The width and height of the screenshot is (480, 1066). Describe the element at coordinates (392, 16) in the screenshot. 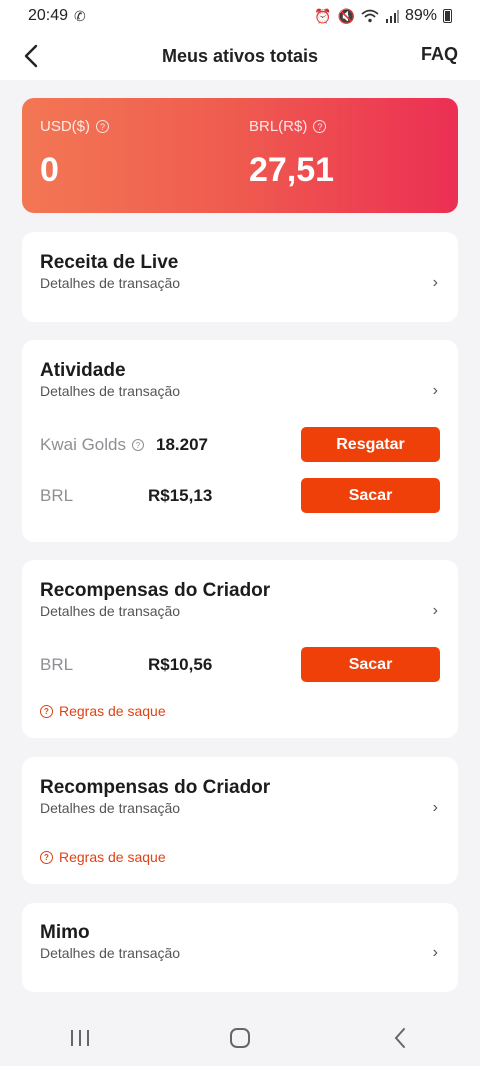

I see `signal-icon` at that location.